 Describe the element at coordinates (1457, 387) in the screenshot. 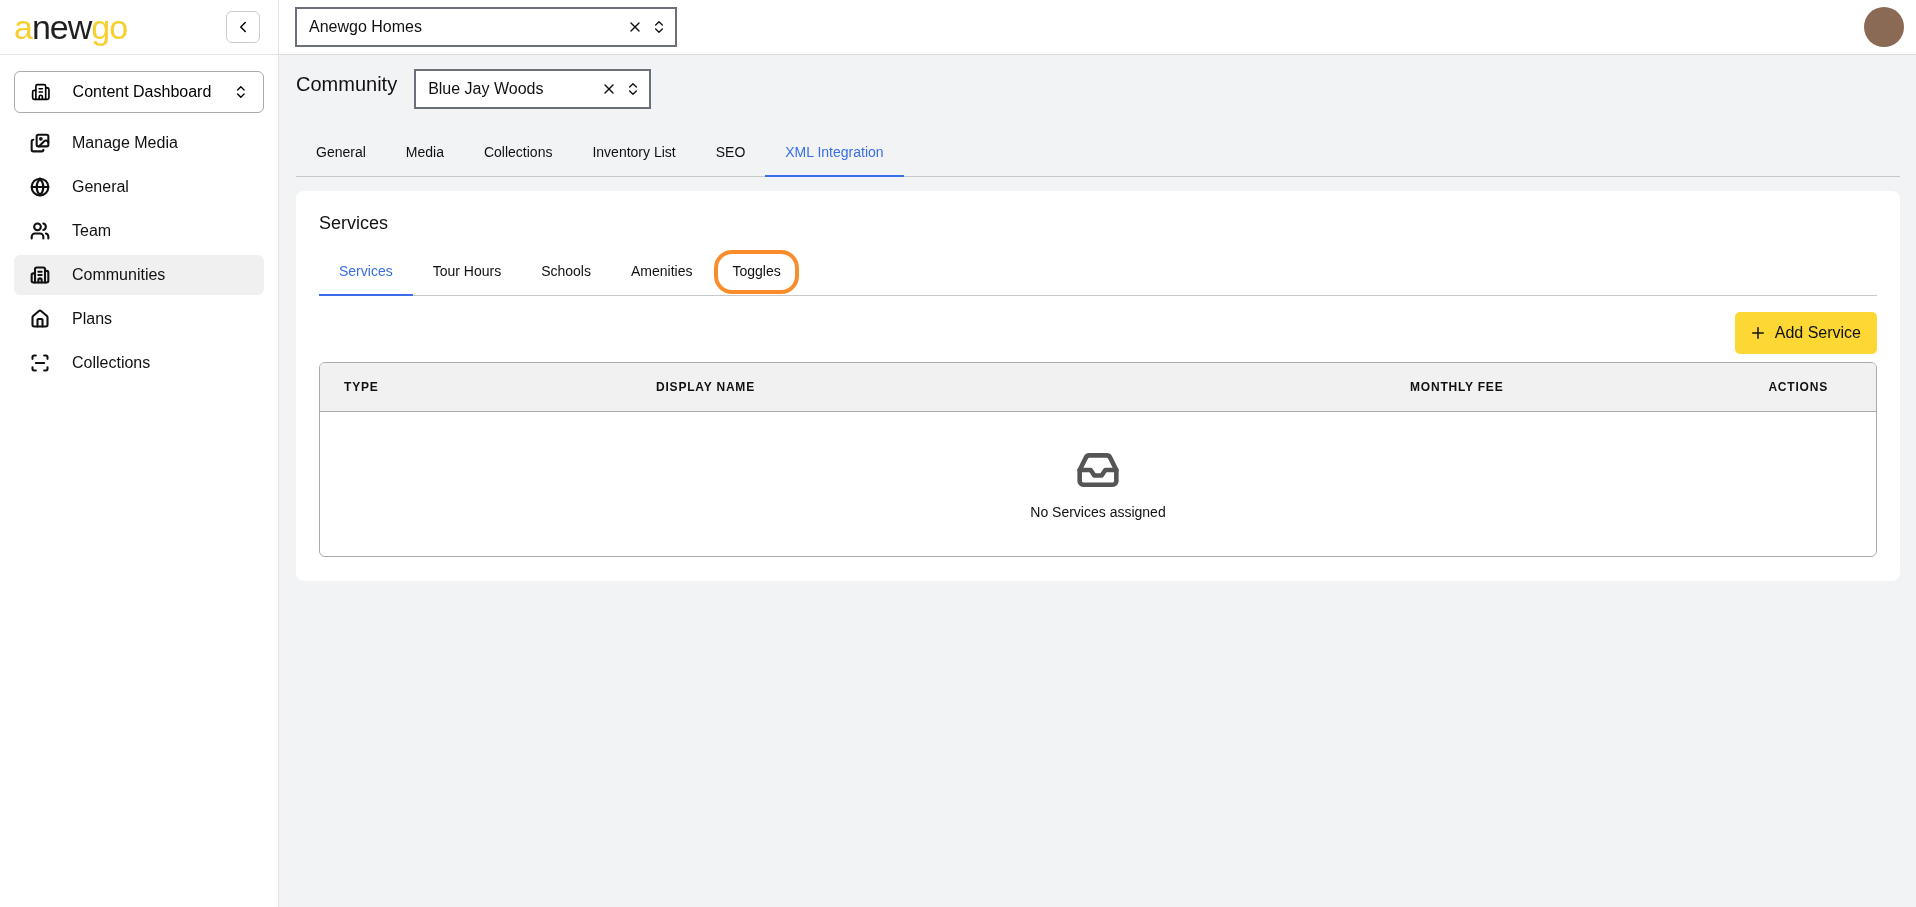

I see `column-header: MONTHLY FEE` at that location.